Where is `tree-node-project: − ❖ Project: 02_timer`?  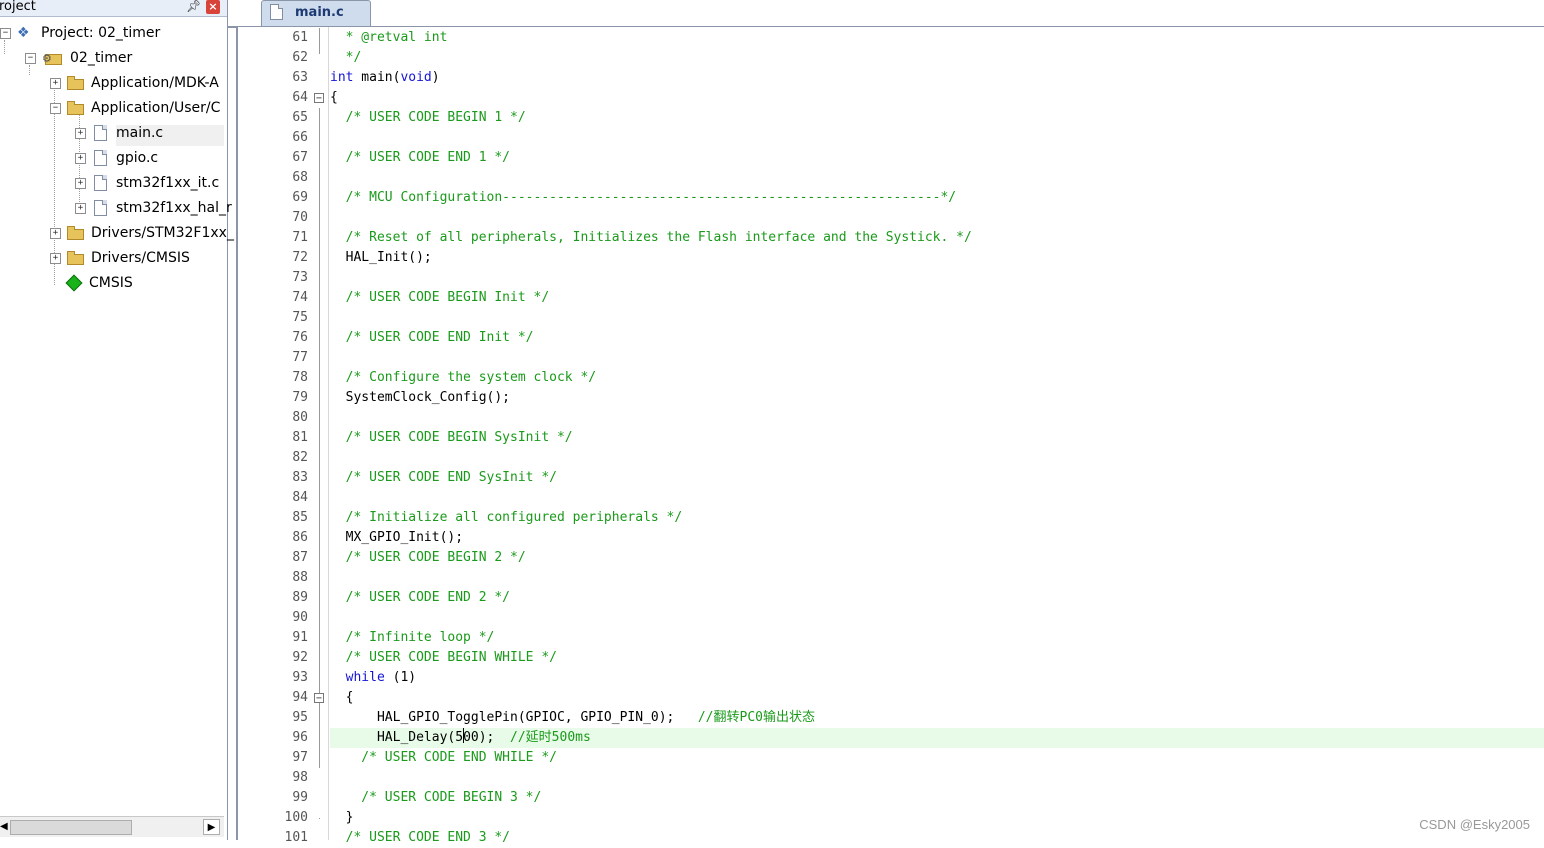
tree-node-project: − ❖ Project: 02_timer is located at coordinates (80, 33).